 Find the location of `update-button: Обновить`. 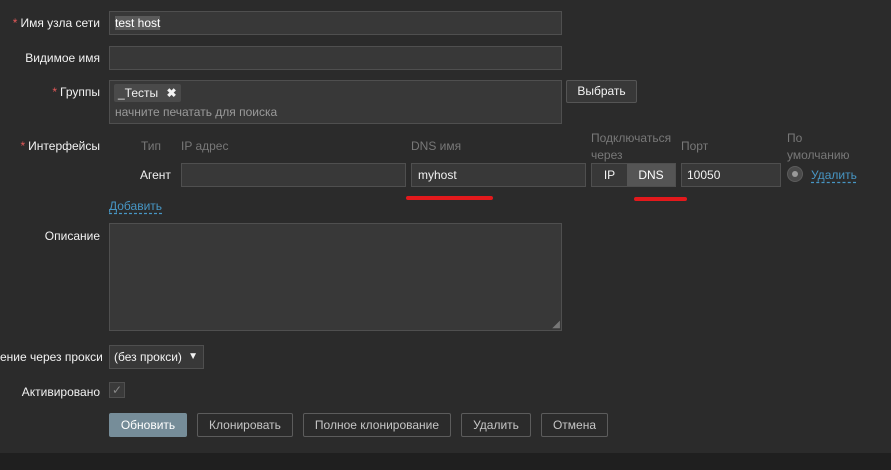

update-button: Обновить is located at coordinates (148, 425).